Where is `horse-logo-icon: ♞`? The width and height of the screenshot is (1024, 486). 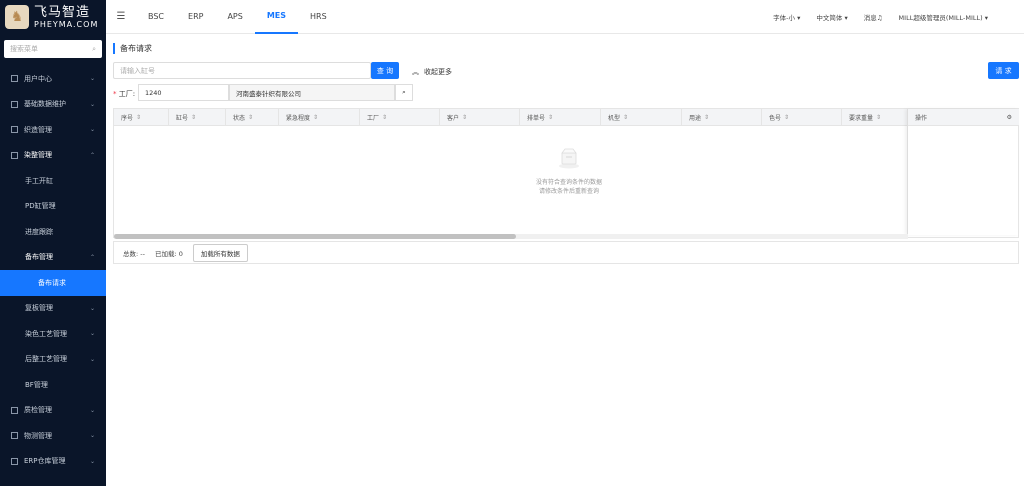
horse-logo-icon: ♞ is located at coordinates (17, 17).